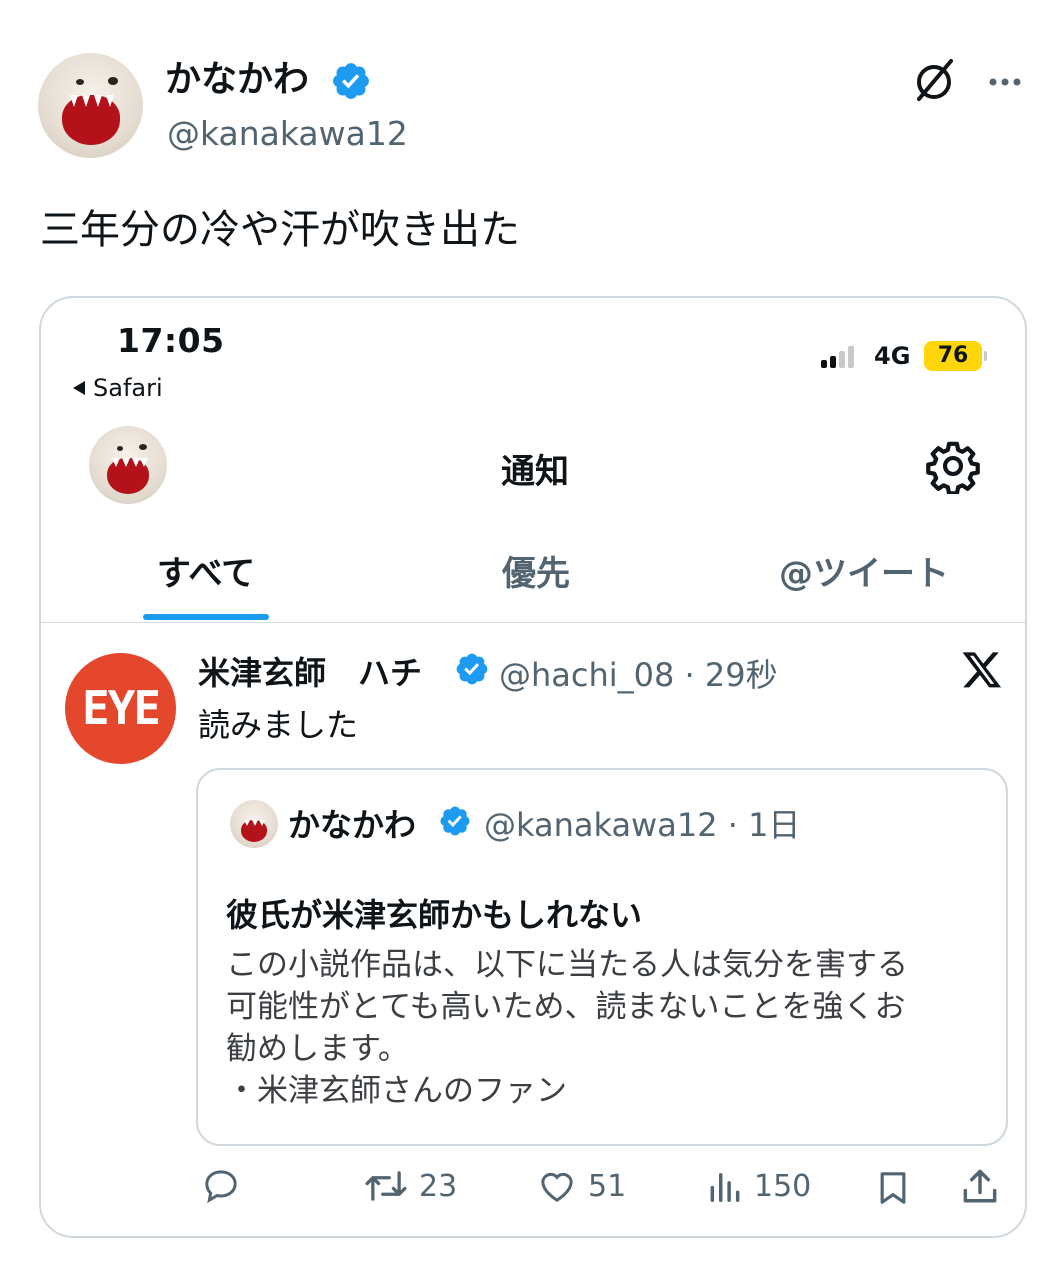 The height and width of the screenshot is (1273, 1063). Describe the element at coordinates (567, 965) in the screenshot. I see `quoted-body-line: この小説作品は、以下に当たる人は気分を害する` at that location.